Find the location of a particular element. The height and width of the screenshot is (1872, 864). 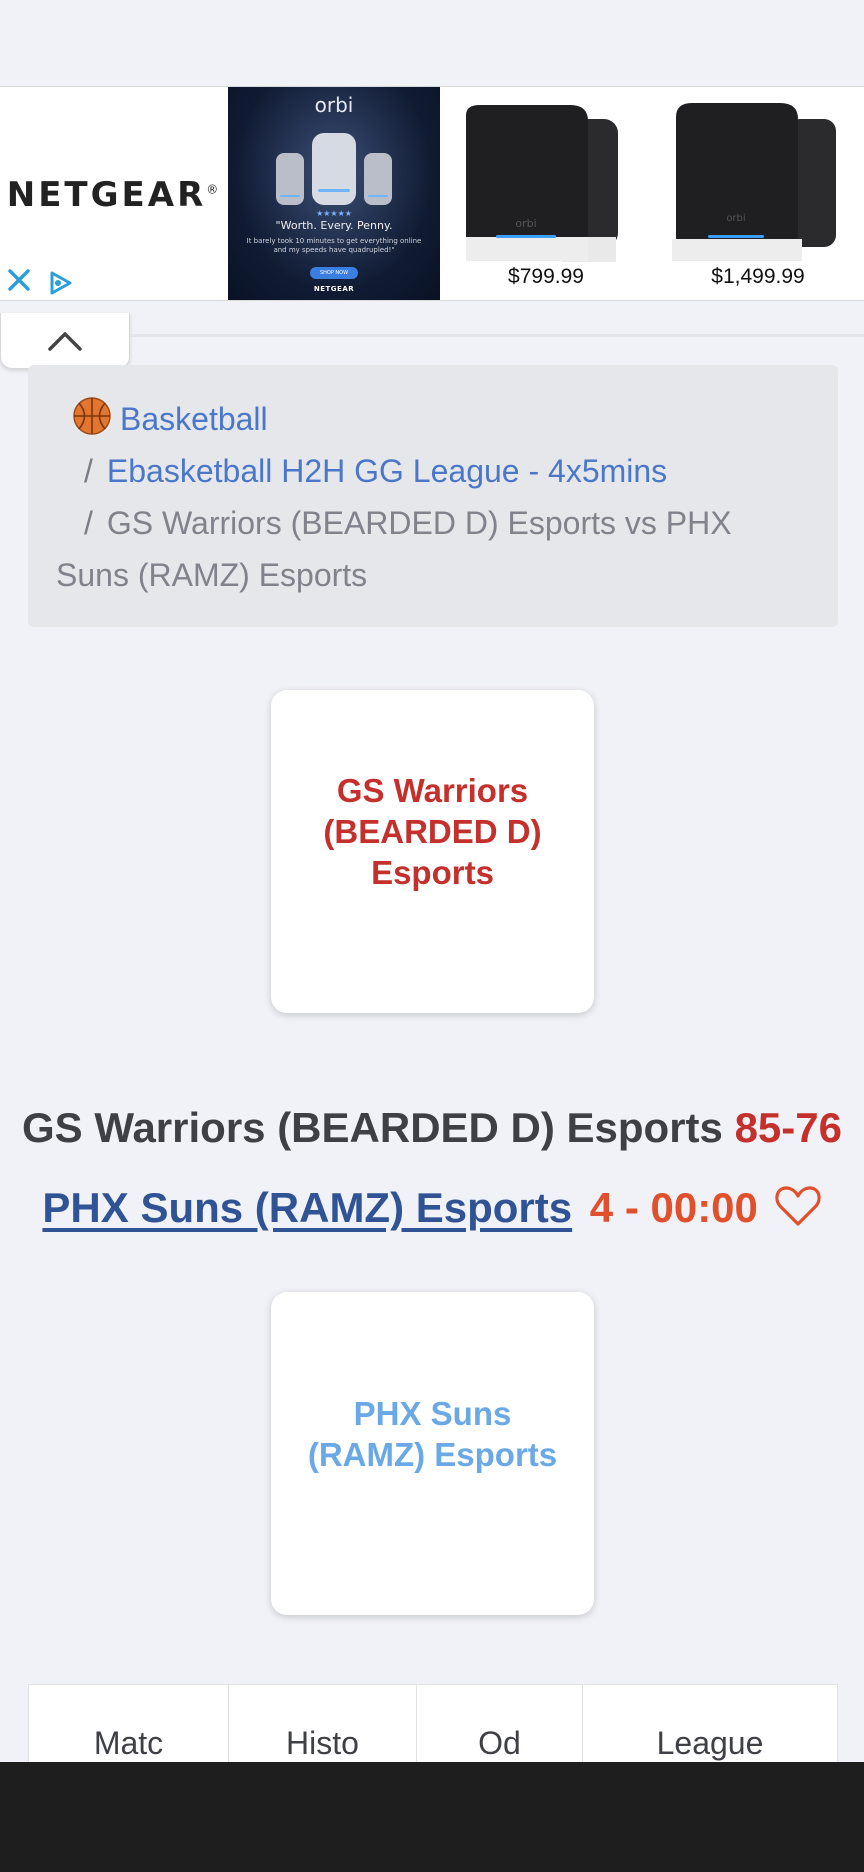

tab-history: Histo is located at coordinates (323, 1724).